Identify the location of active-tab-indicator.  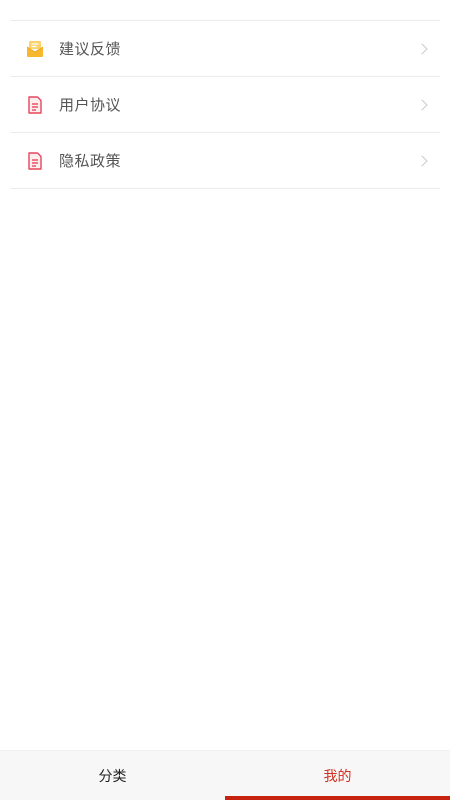
(337, 798).